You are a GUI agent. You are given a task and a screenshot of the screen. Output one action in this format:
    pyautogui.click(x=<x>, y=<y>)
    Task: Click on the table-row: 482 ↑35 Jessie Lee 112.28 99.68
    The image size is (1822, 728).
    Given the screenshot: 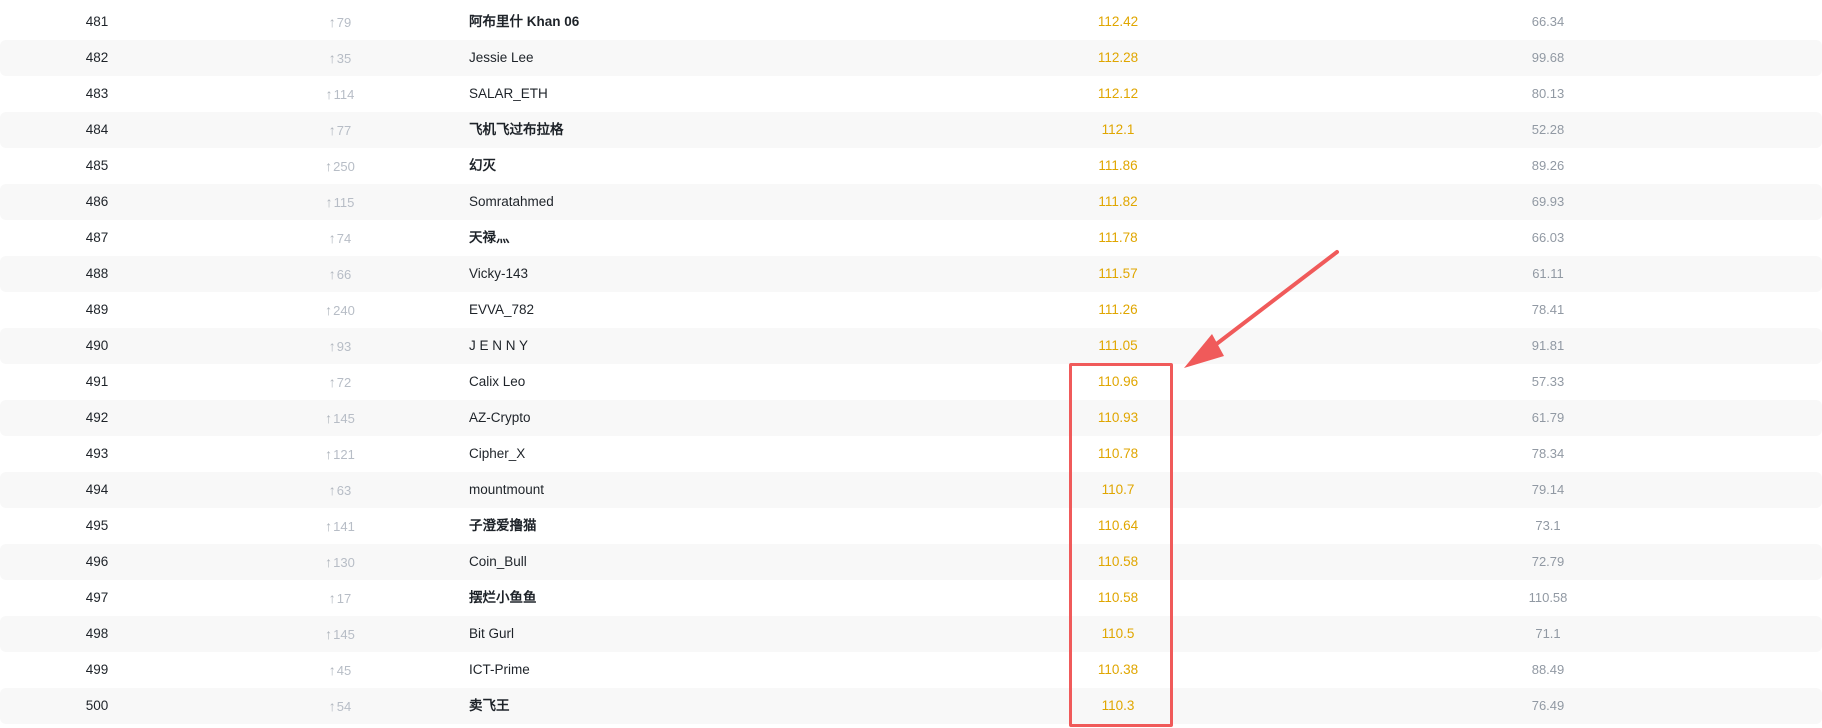 What is the action you would take?
    pyautogui.click(x=911, y=58)
    